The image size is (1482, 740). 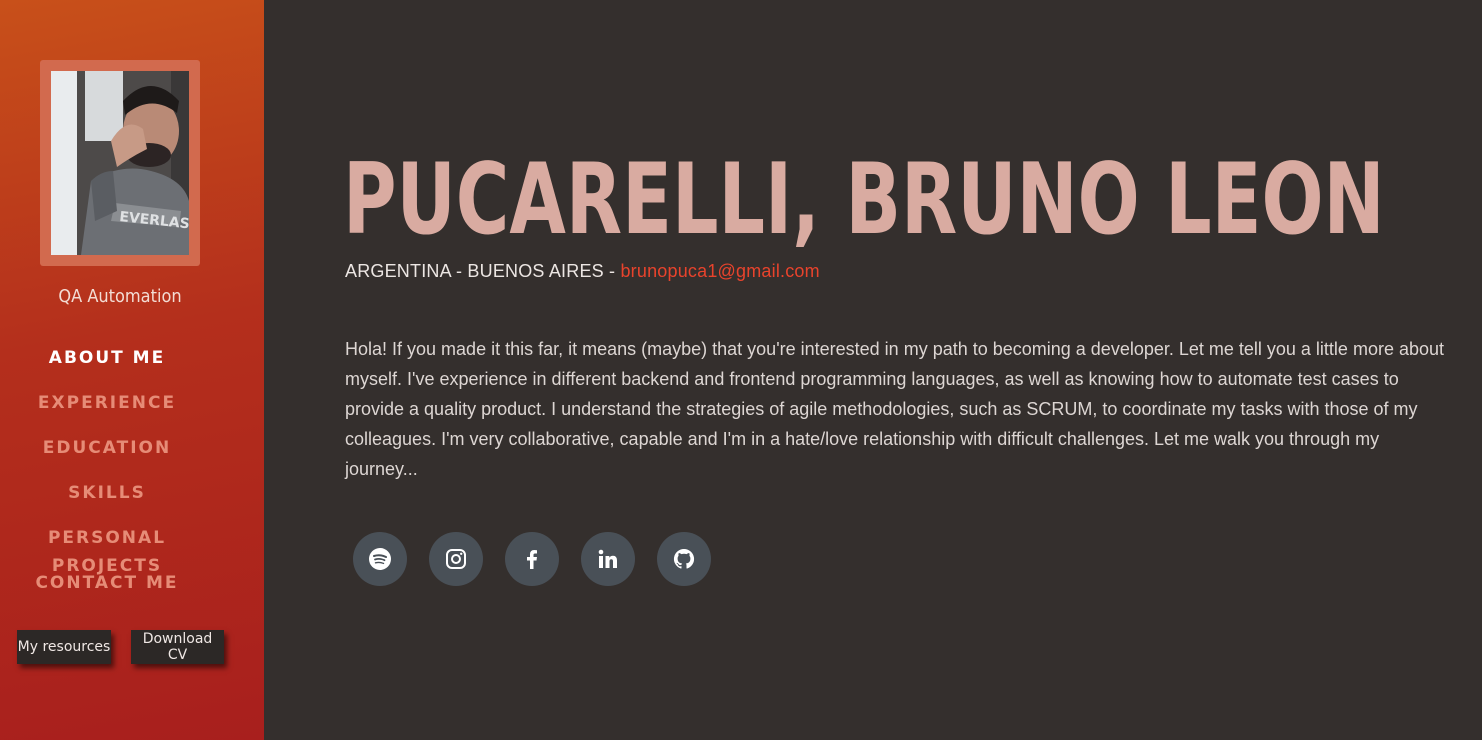 I want to click on facebook-link, so click(x=532, y=559).